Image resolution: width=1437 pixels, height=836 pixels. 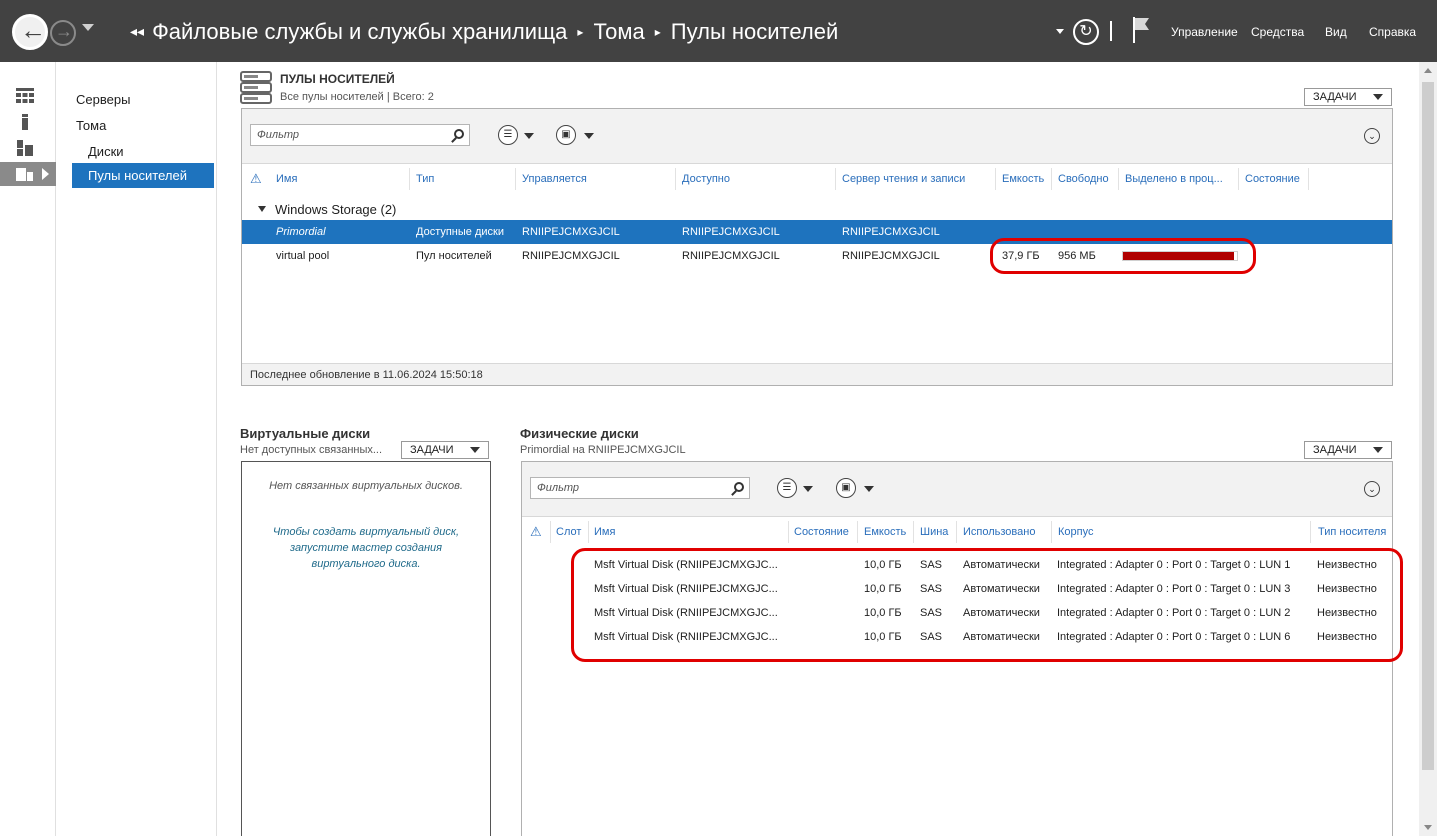 I want to click on scroll-down-icon, so click(x=1428, y=827).